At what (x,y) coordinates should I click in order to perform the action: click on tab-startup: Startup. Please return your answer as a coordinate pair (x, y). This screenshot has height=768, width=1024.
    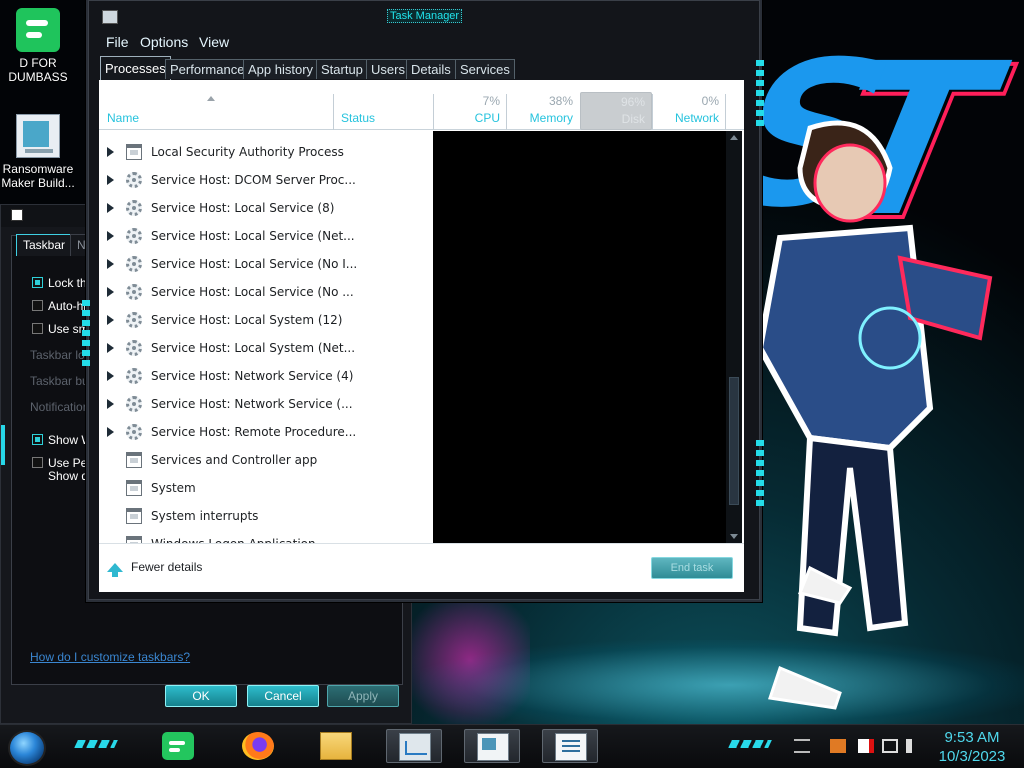
    Looking at the image, I should click on (342, 69).